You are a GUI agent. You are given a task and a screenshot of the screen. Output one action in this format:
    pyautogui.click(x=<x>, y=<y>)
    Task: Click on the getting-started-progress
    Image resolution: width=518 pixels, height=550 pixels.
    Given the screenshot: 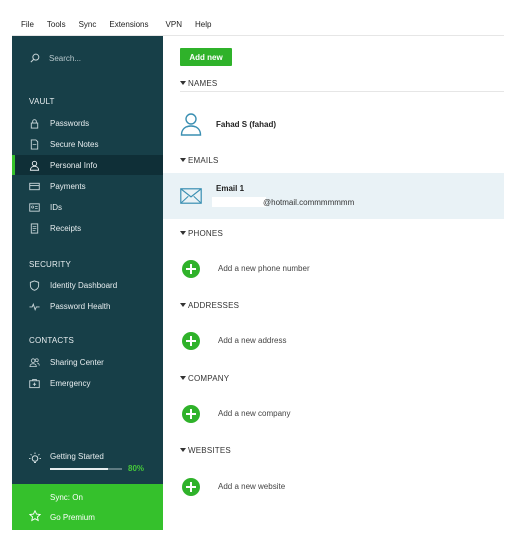 What is the action you would take?
    pyautogui.click(x=86, y=469)
    